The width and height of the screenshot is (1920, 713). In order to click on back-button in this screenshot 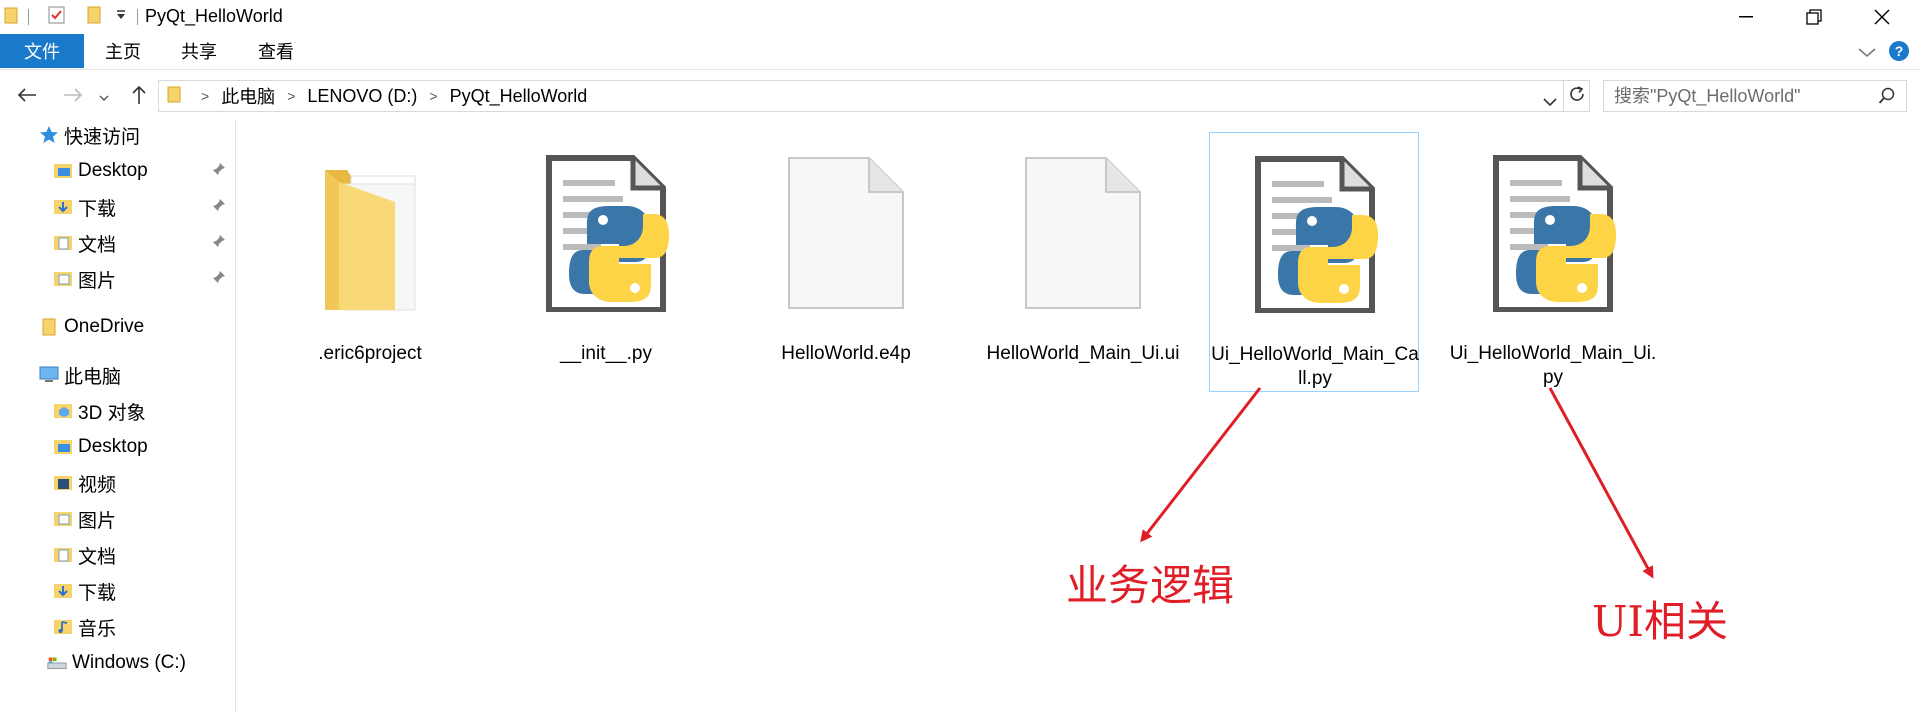, I will do `click(27, 97)`.